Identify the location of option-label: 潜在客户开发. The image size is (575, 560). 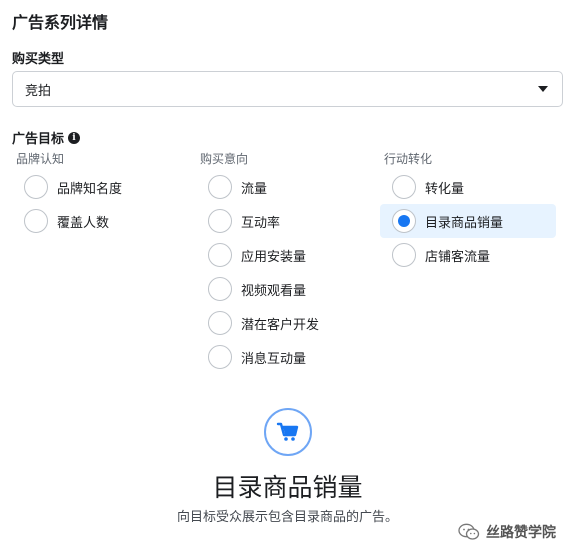
(280, 325).